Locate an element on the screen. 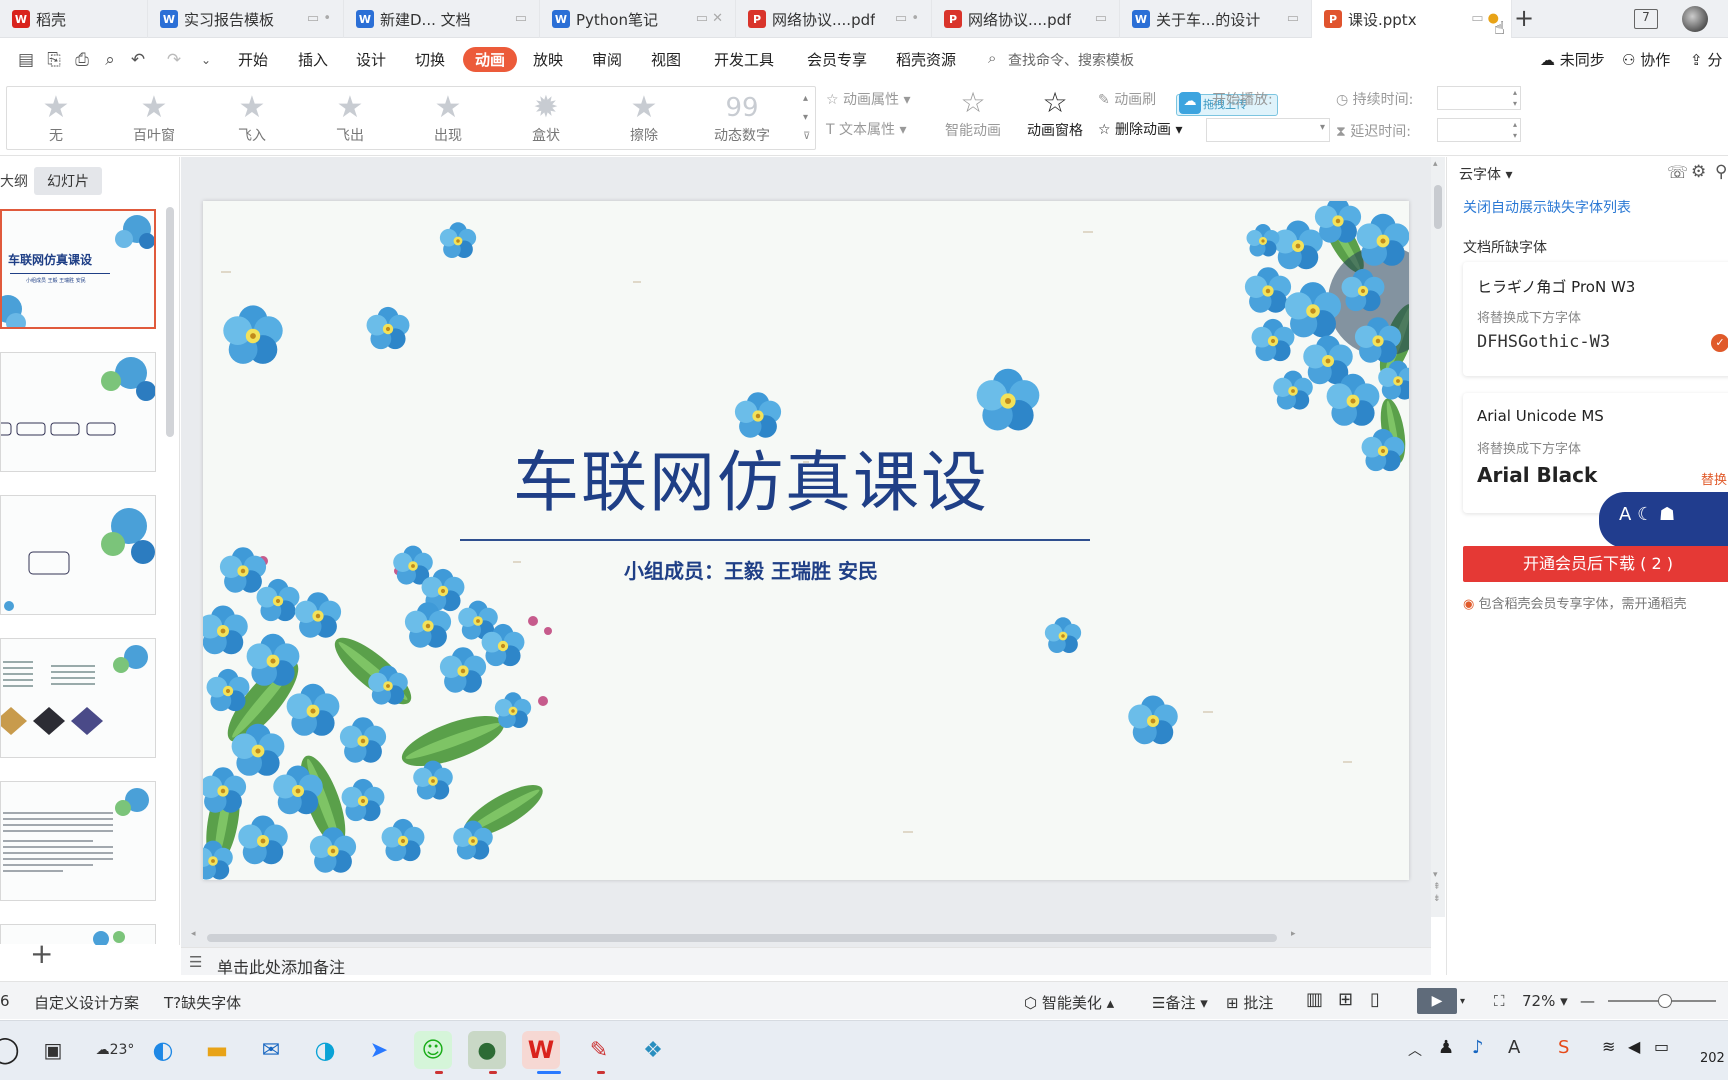 Image resolution: width=1728 pixels, height=1080 pixels. delete-anim-button: ☆ 删除动画 ▾ is located at coordinates (1140, 129).